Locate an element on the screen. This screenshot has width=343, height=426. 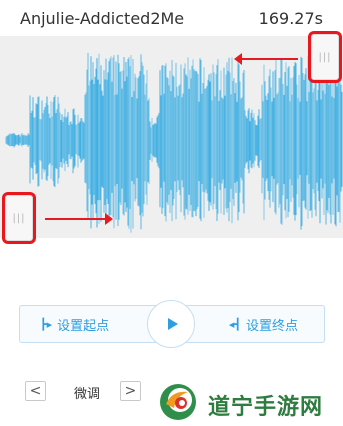
watermark-text: 道宁手游网 is located at coordinates (266, 407).